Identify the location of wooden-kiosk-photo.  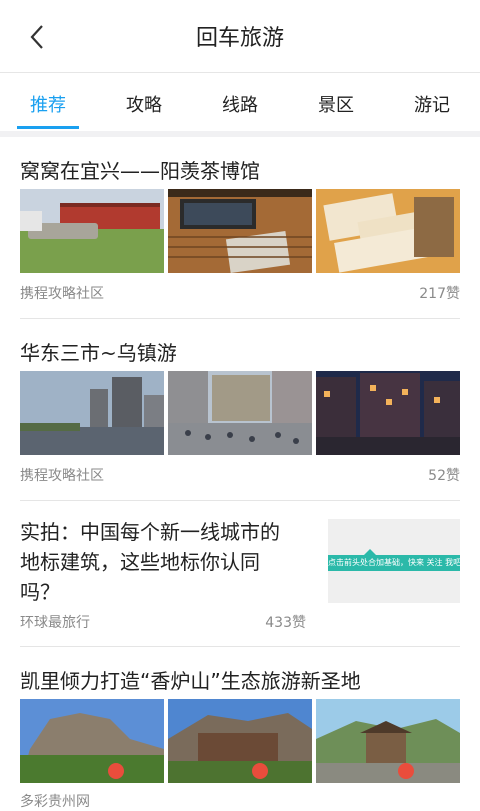
(240, 231).